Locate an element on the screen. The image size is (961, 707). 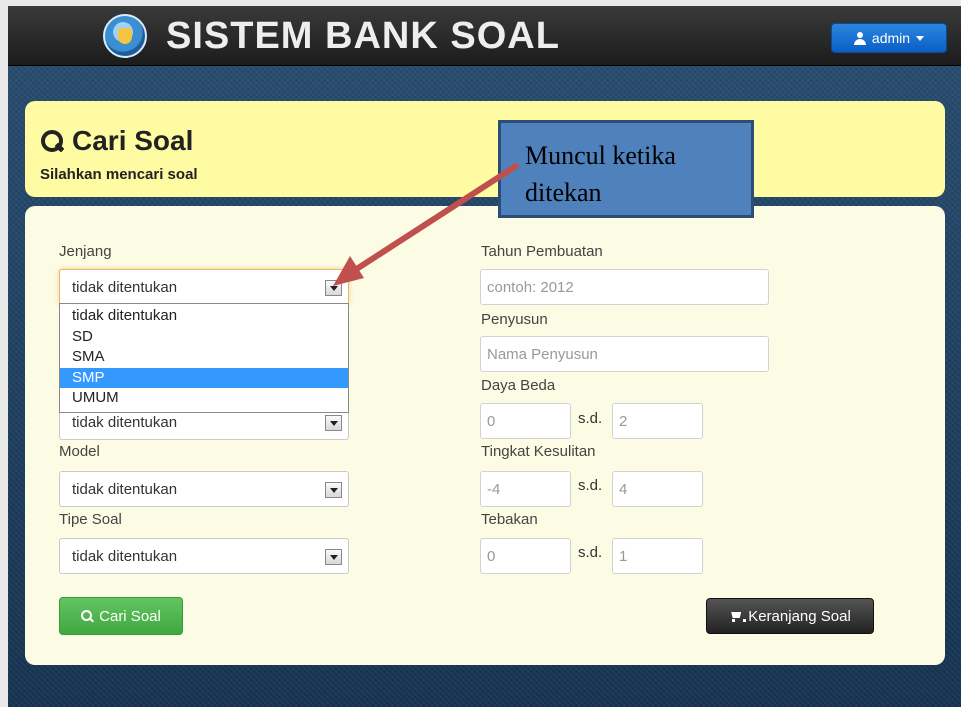
jenjang-option: SMA is located at coordinates (204, 357).